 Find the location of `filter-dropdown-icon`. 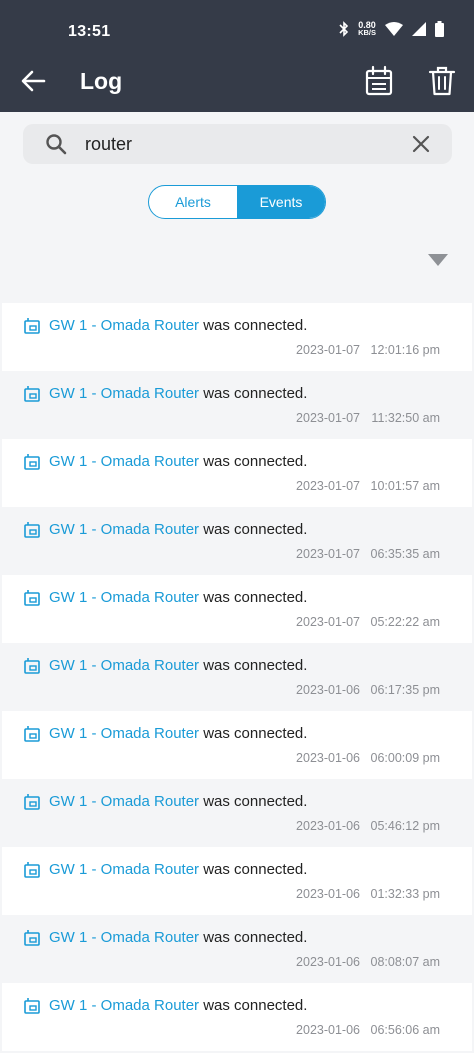

filter-dropdown-icon is located at coordinates (438, 260).